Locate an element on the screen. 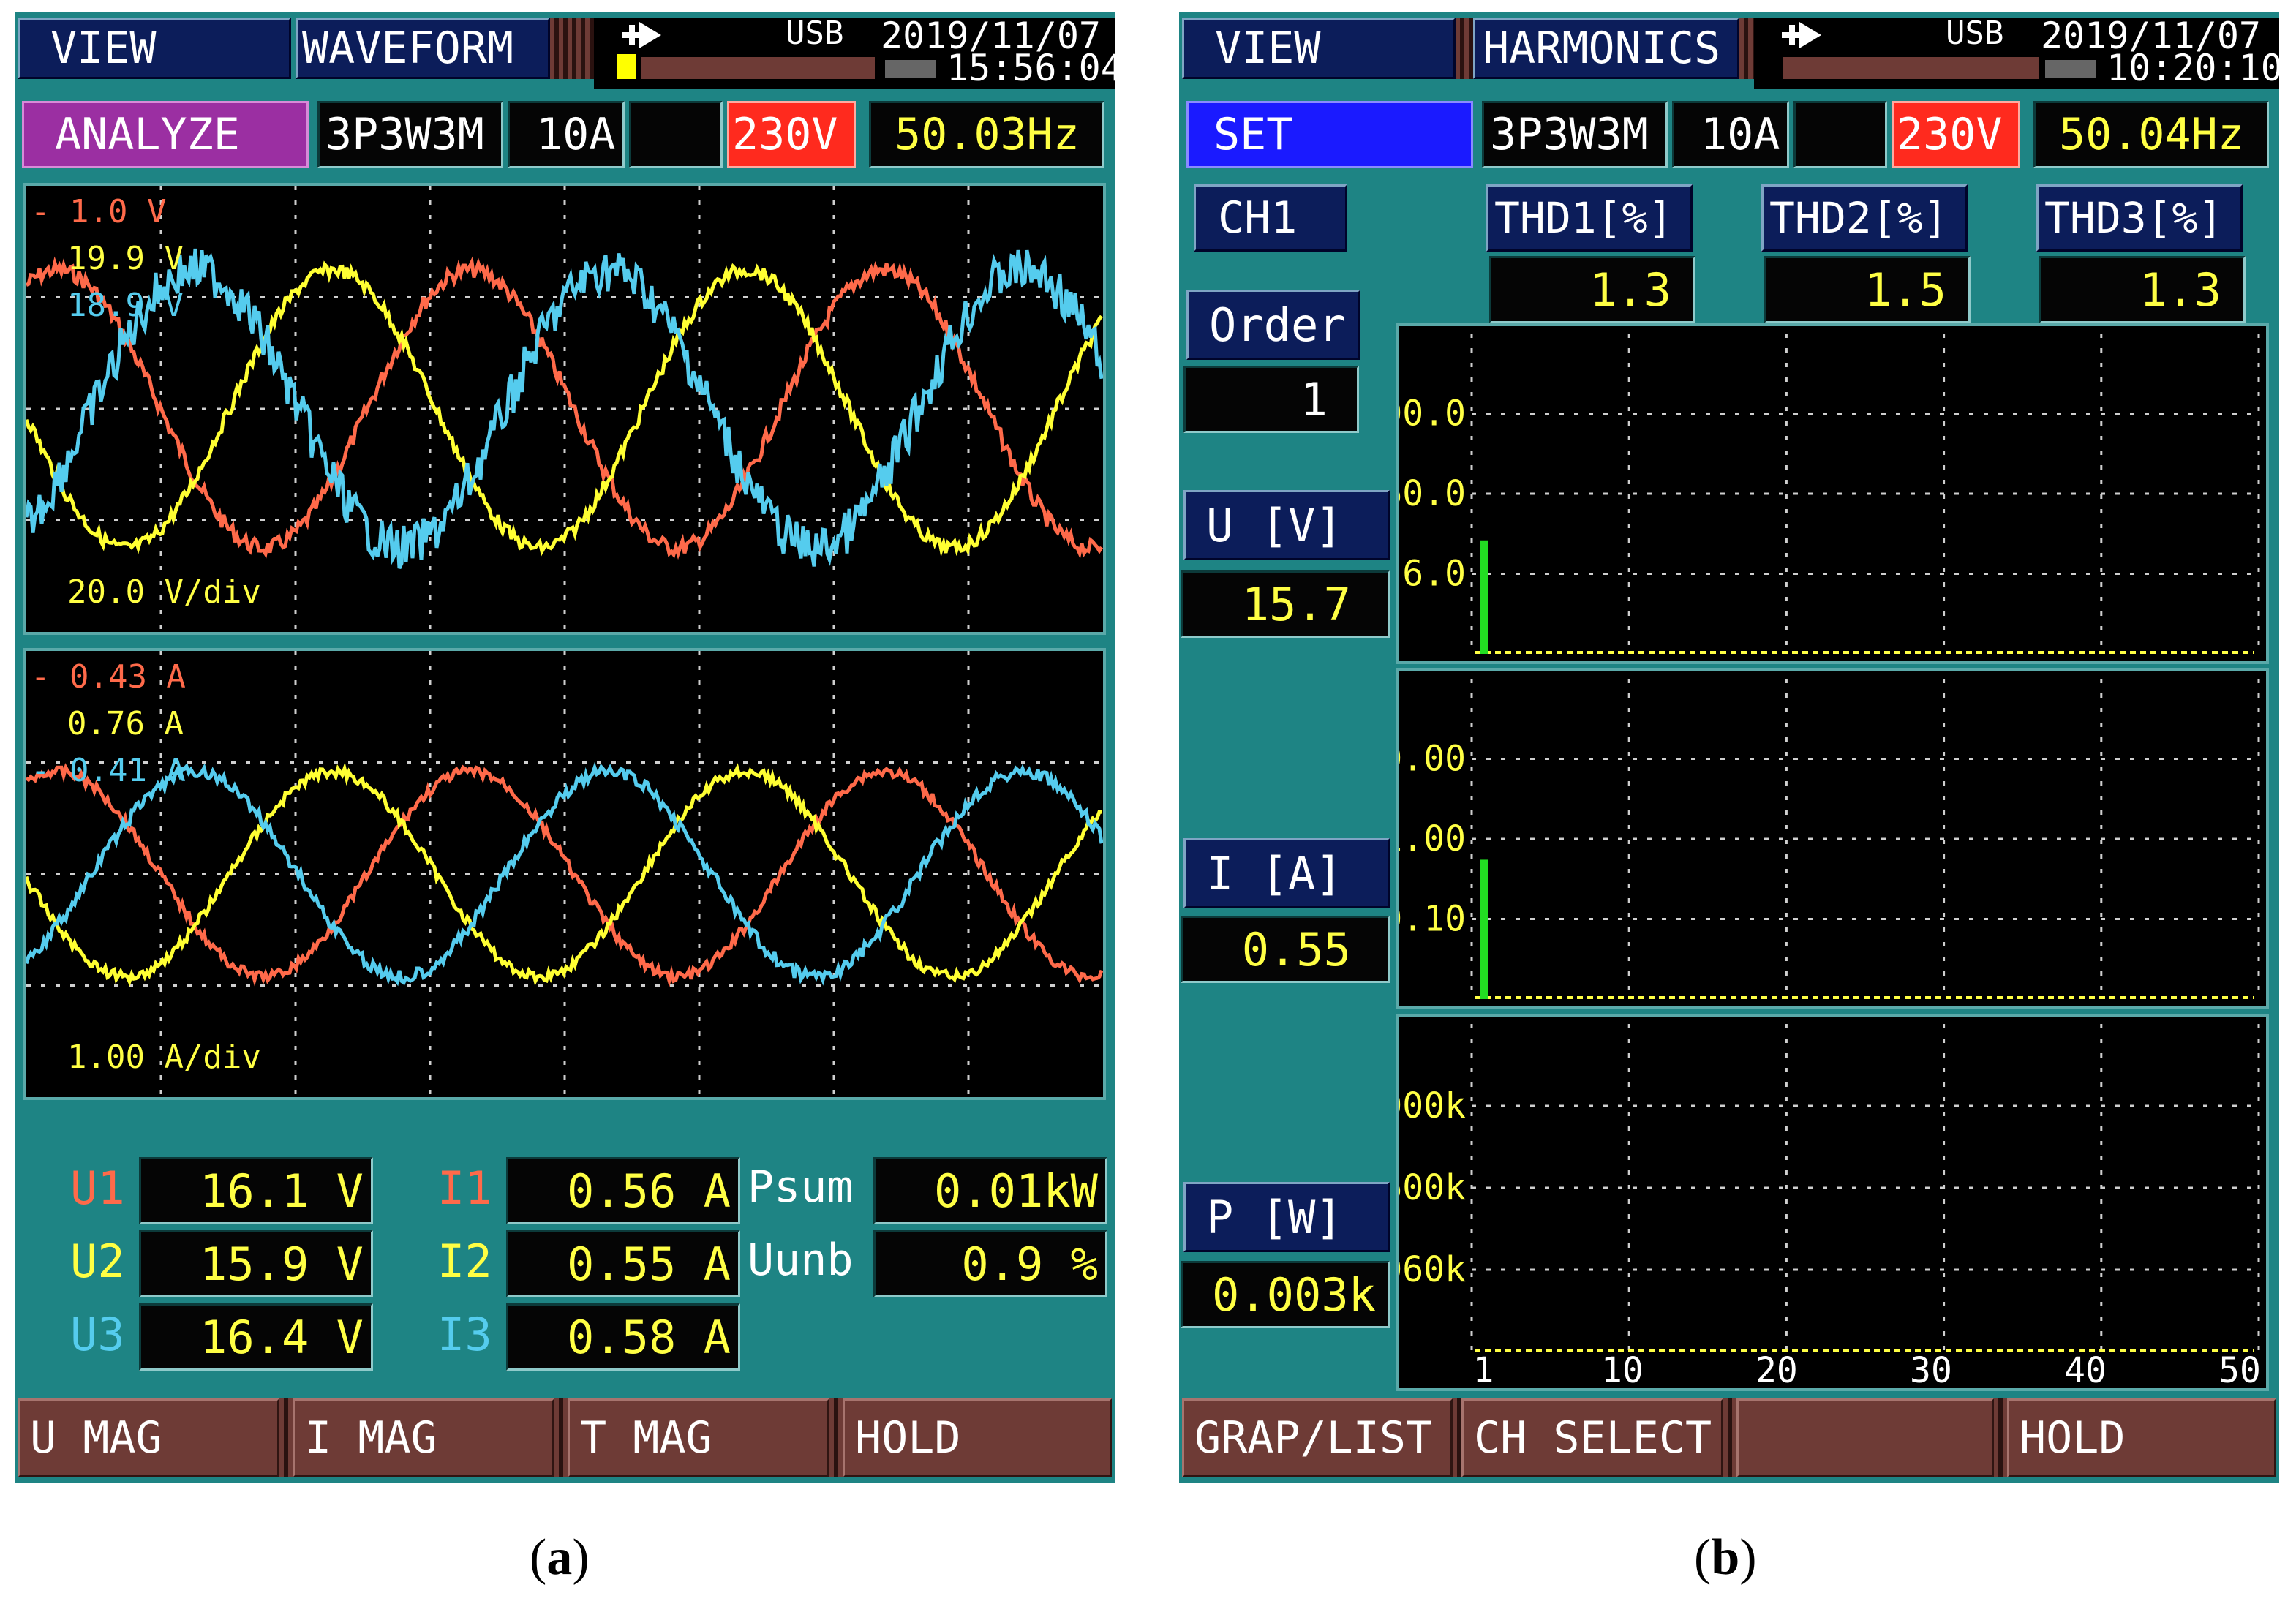 The image size is (2296, 1612). current-scale-label: 1.00 A/div is located at coordinates (164, 1057).